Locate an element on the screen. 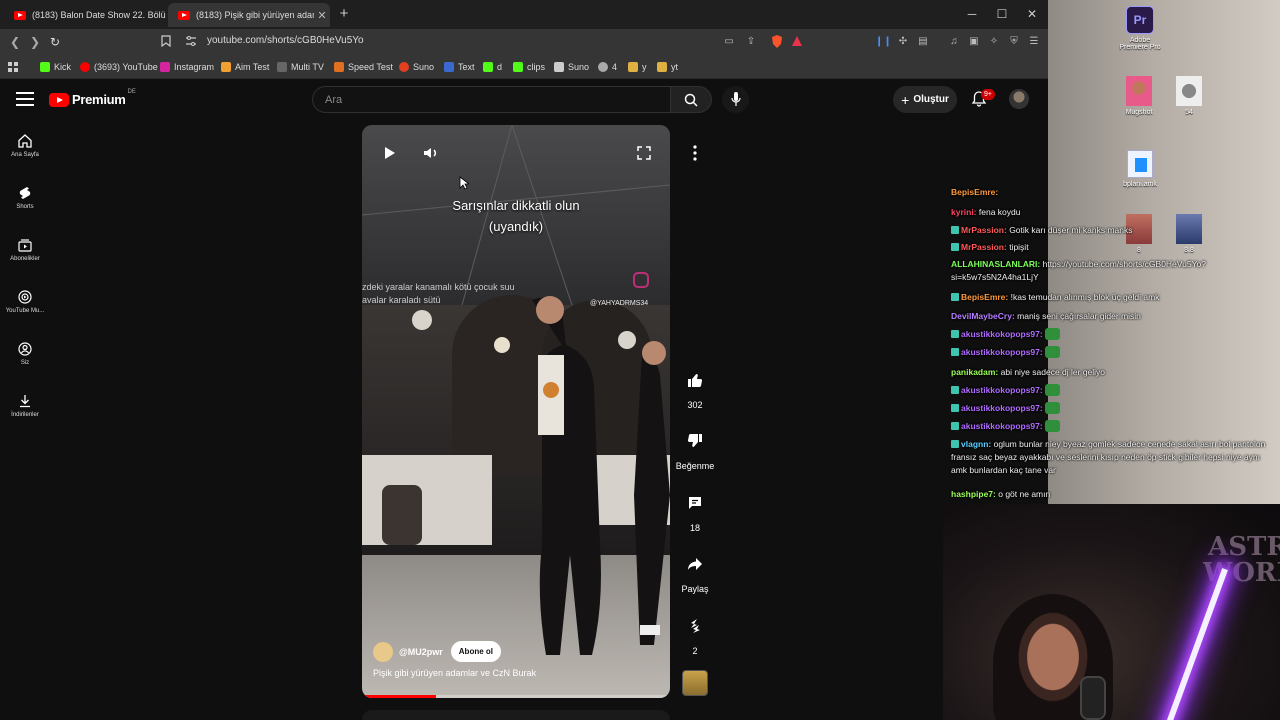 The image size is (1280, 720). back-button: ❮ is located at coordinates (15, 42).